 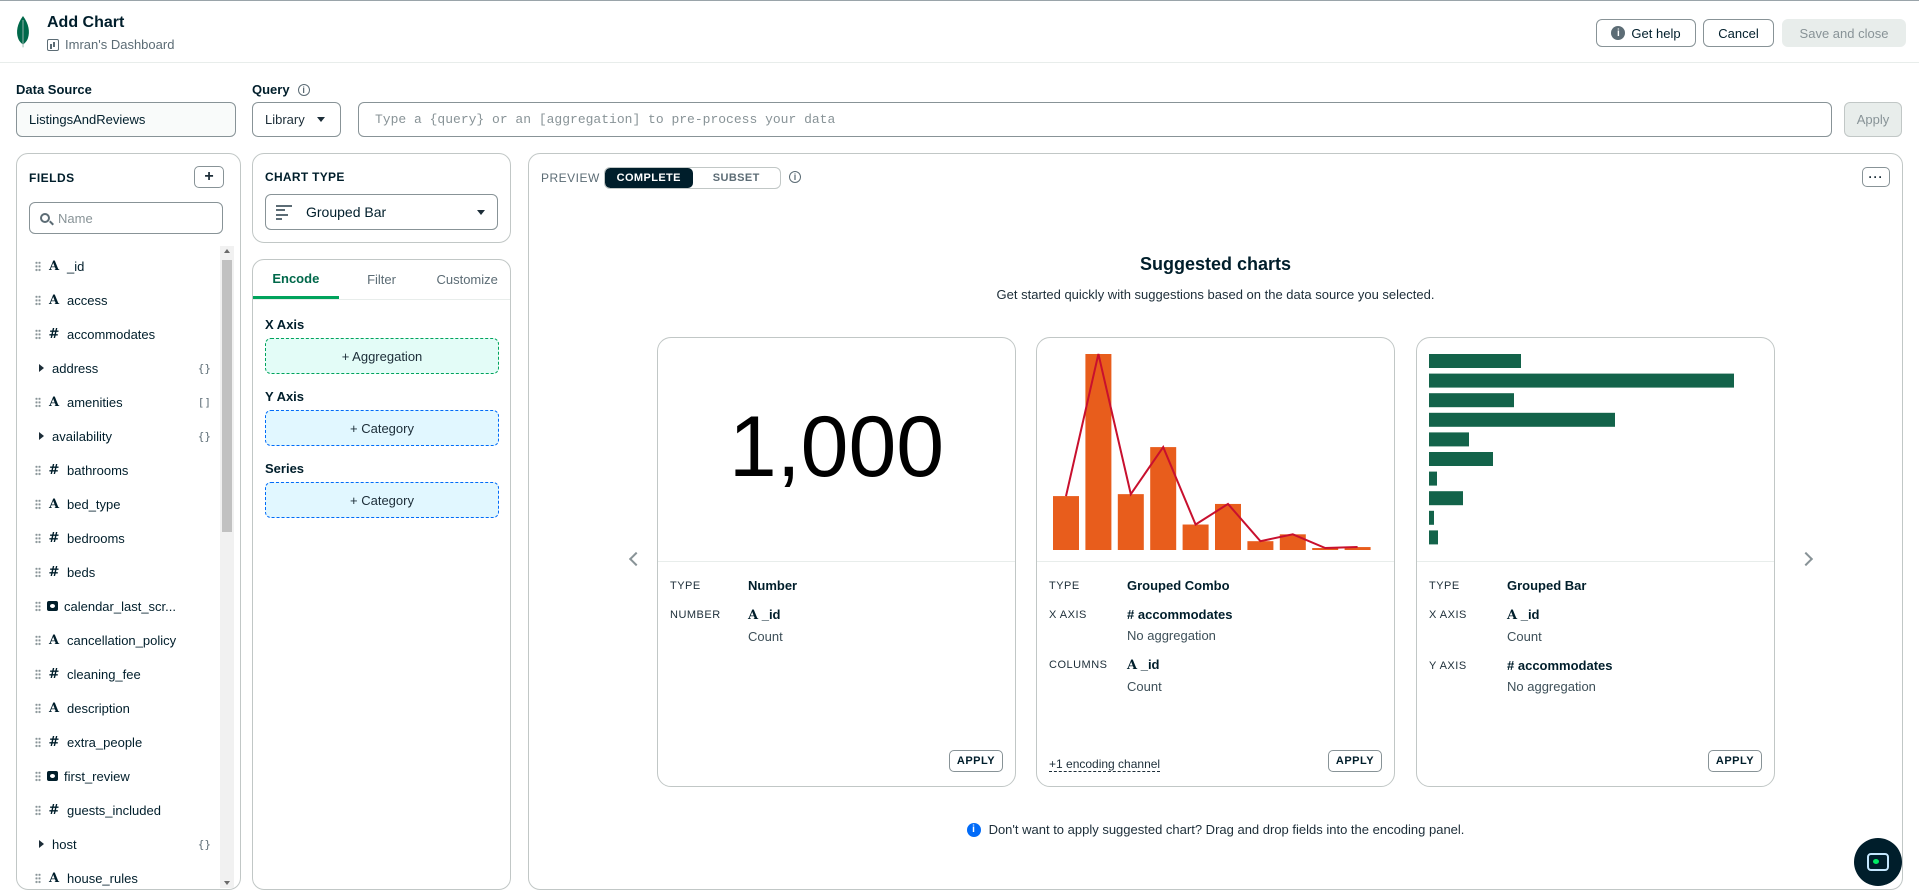 I want to click on field-name: beds, so click(x=81, y=572).